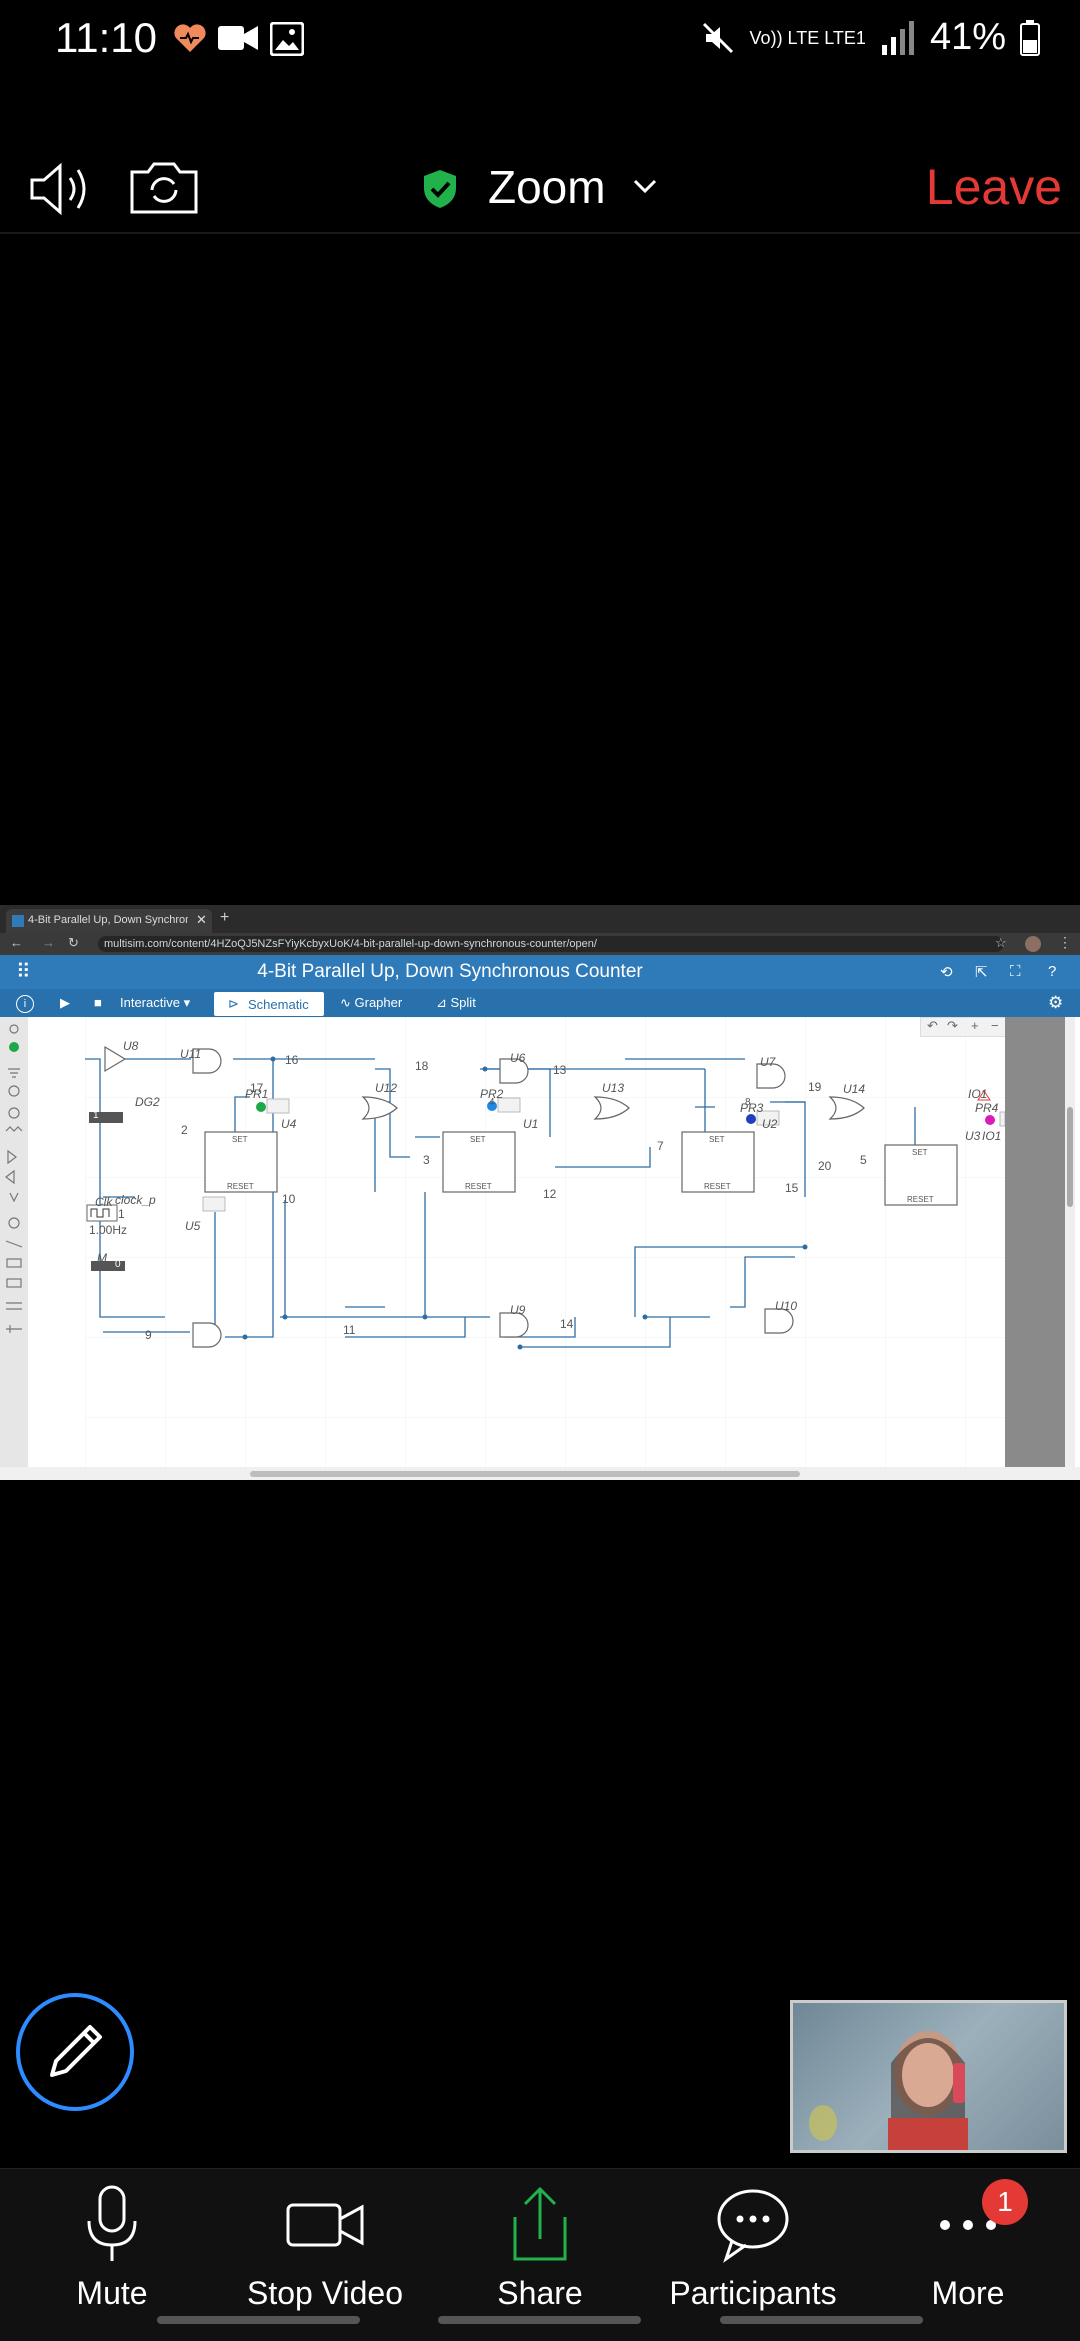  Describe the element at coordinates (531, 1124) in the screenshot. I see `label-u1: U1` at that location.